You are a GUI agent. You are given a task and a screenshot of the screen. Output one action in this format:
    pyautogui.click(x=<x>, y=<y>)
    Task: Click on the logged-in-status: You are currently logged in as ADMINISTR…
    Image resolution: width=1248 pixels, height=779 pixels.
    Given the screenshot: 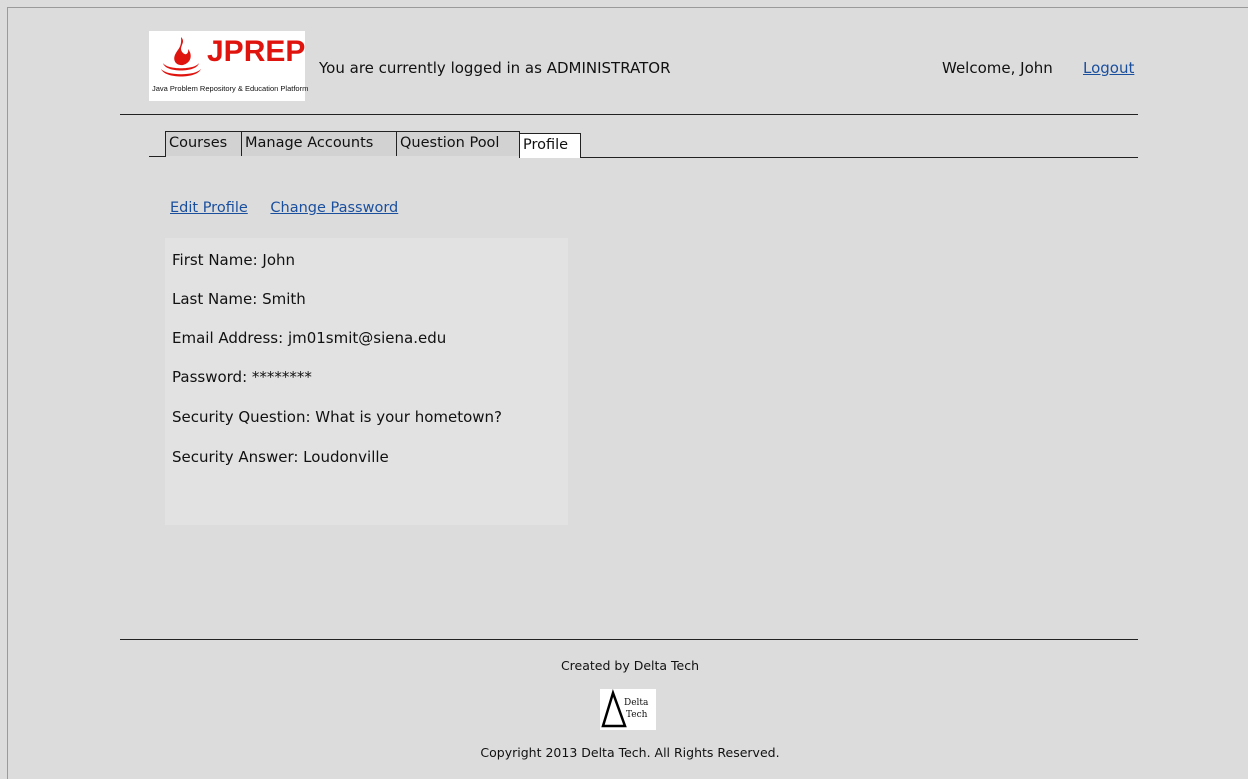 What is the action you would take?
    pyautogui.click(x=495, y=68)
    